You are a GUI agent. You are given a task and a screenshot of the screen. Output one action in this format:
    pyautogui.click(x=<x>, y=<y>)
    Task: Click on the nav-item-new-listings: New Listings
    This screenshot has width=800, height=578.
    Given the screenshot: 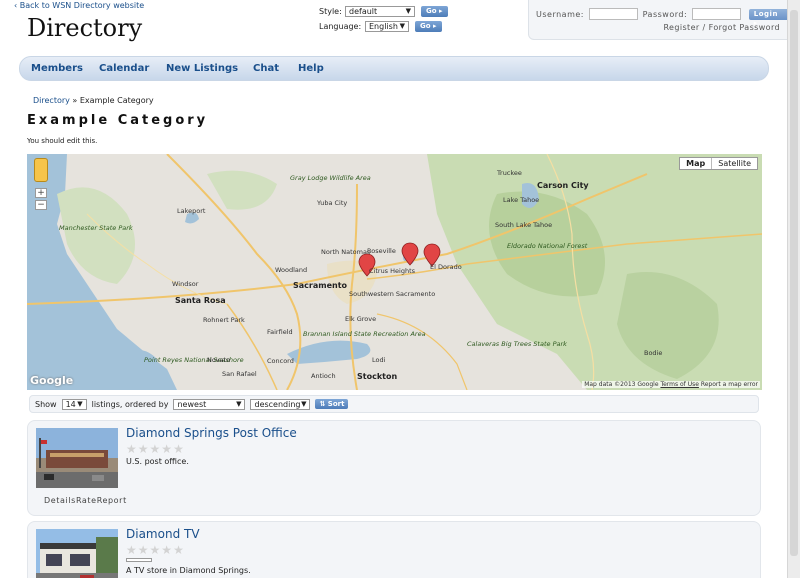 What is the action you would take?
    pyautogui.click(x=202, y=68)
    